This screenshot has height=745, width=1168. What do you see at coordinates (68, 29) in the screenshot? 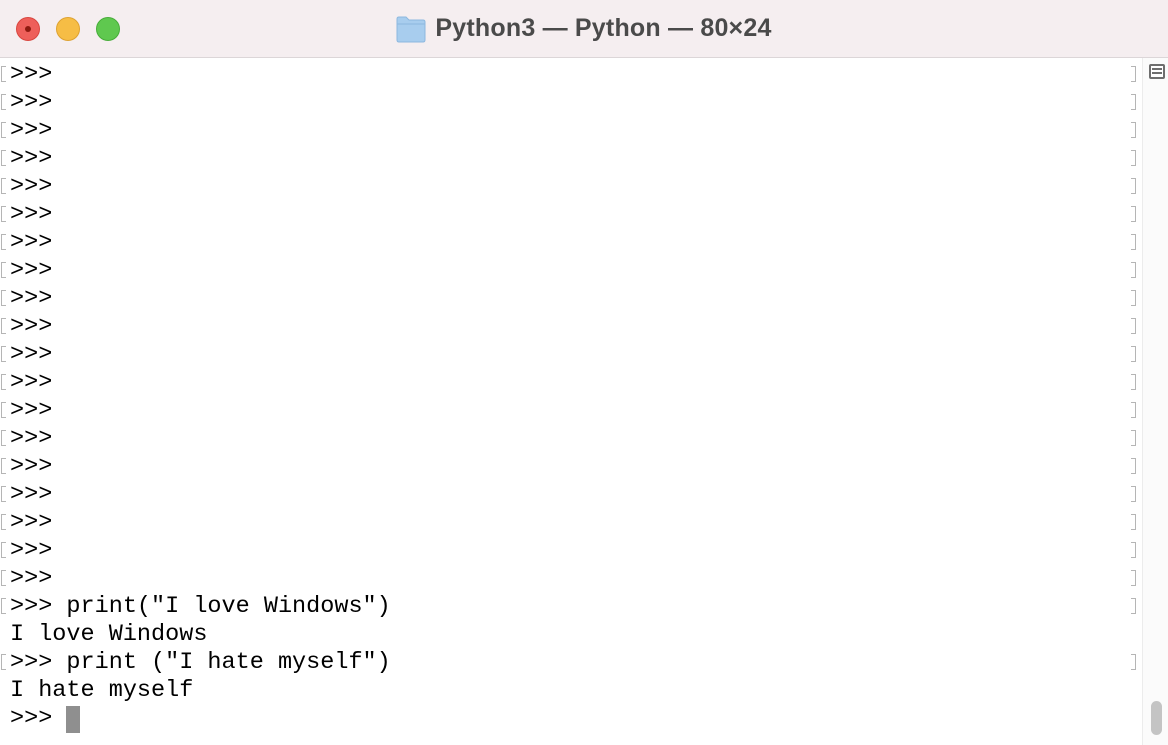
I see `minimize-button` at bounding box center [68, 29].